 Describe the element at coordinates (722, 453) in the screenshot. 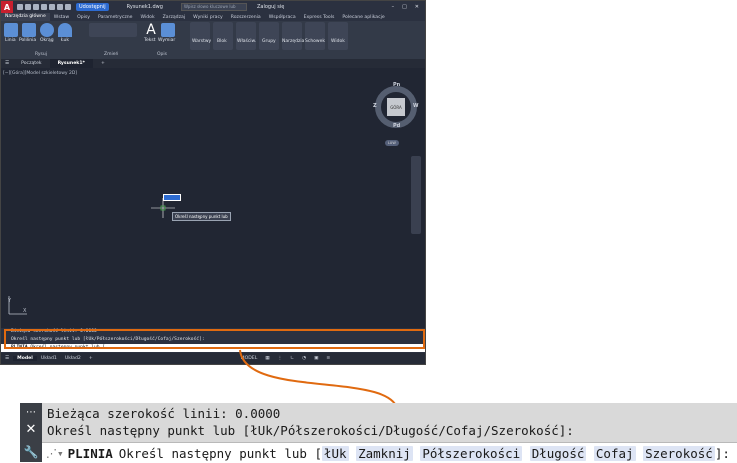

I see `command-prompt-end: ]:` at that location.